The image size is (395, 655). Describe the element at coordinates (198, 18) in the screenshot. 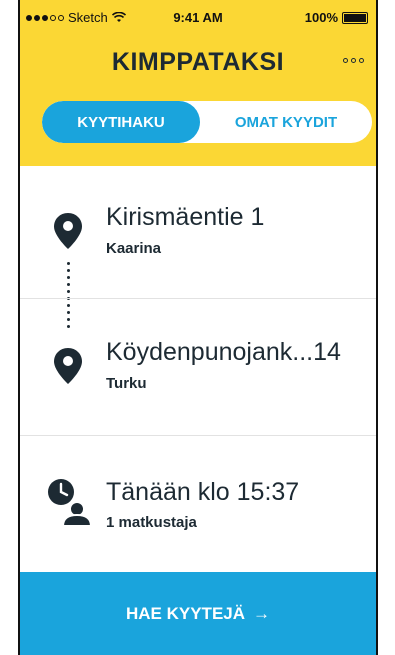

I see `status-bar: Sketch 9:41 AM 100%` at that location.